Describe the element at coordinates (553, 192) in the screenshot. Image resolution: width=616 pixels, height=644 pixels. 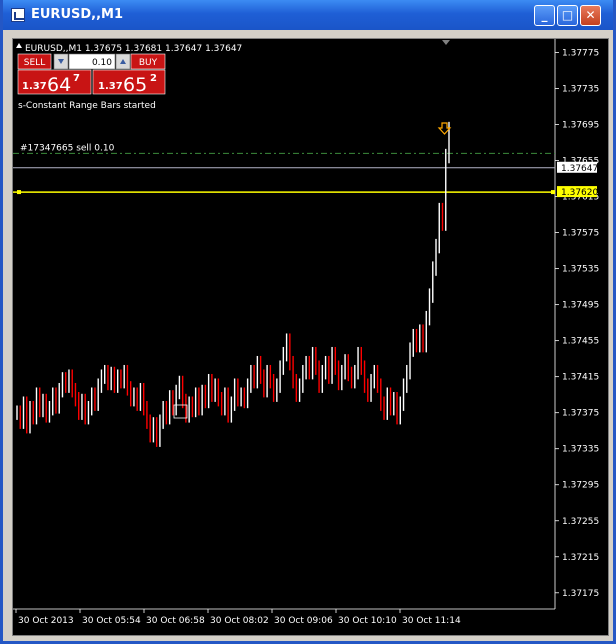
I see `line-handle-right` at that location.